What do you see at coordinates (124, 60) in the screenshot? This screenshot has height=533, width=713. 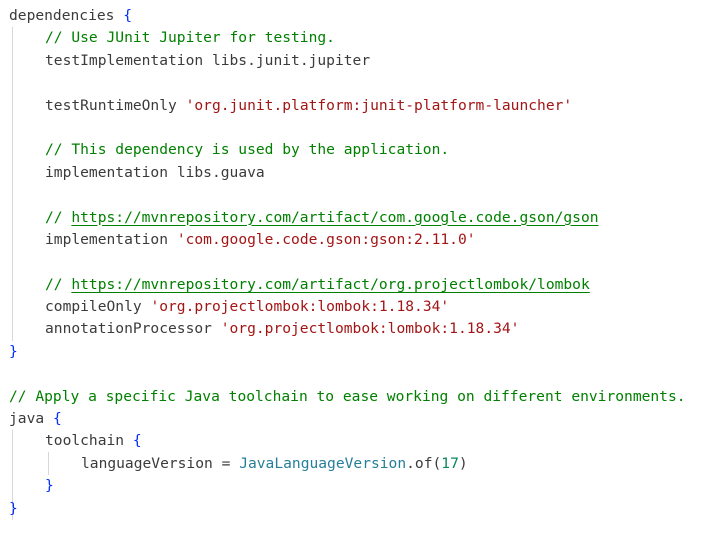 I see `config-keyword: testImplementation` at bounding box center [124, 60].